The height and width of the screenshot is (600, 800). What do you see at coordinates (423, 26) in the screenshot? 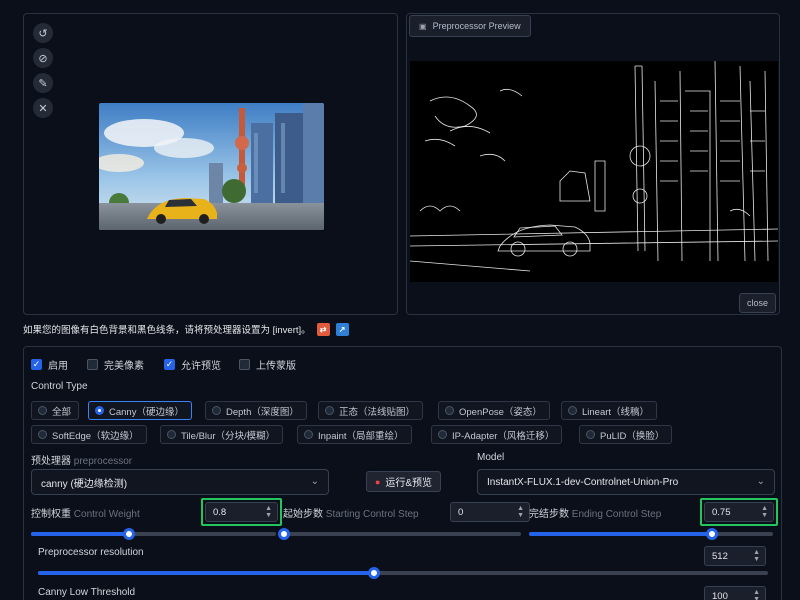
I see `image-icon: ▣` at bounding box center [423, 26].